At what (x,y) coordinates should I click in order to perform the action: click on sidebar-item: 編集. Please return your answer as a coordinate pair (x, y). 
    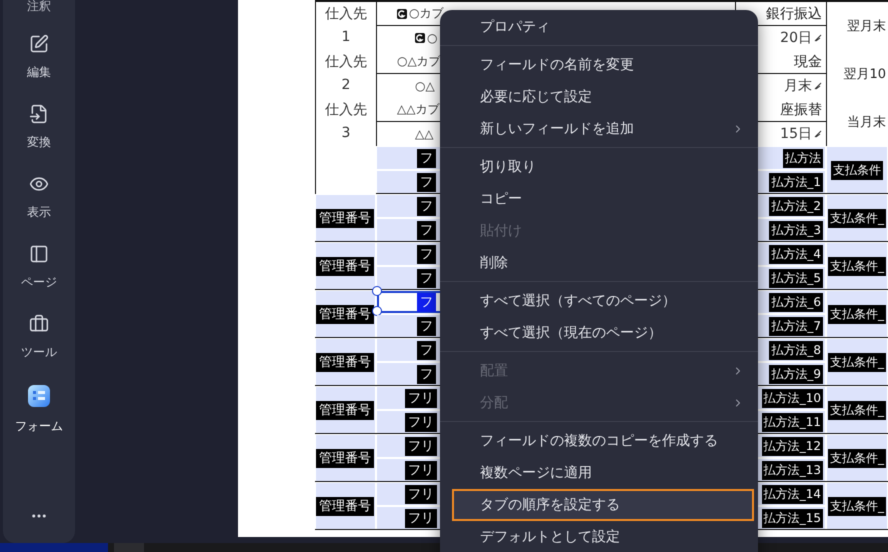
    Looking at the image, I should click on (39, 69).